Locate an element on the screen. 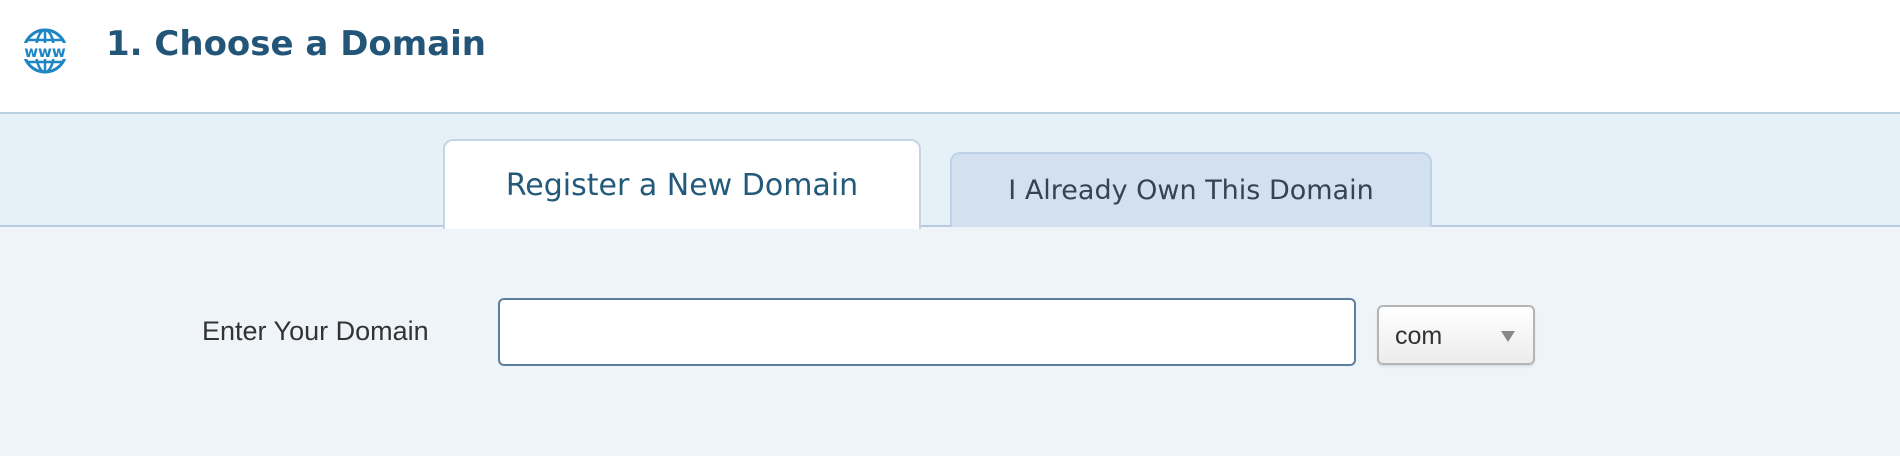  tld-dropdown: com is located at coordinates (1456, 335).